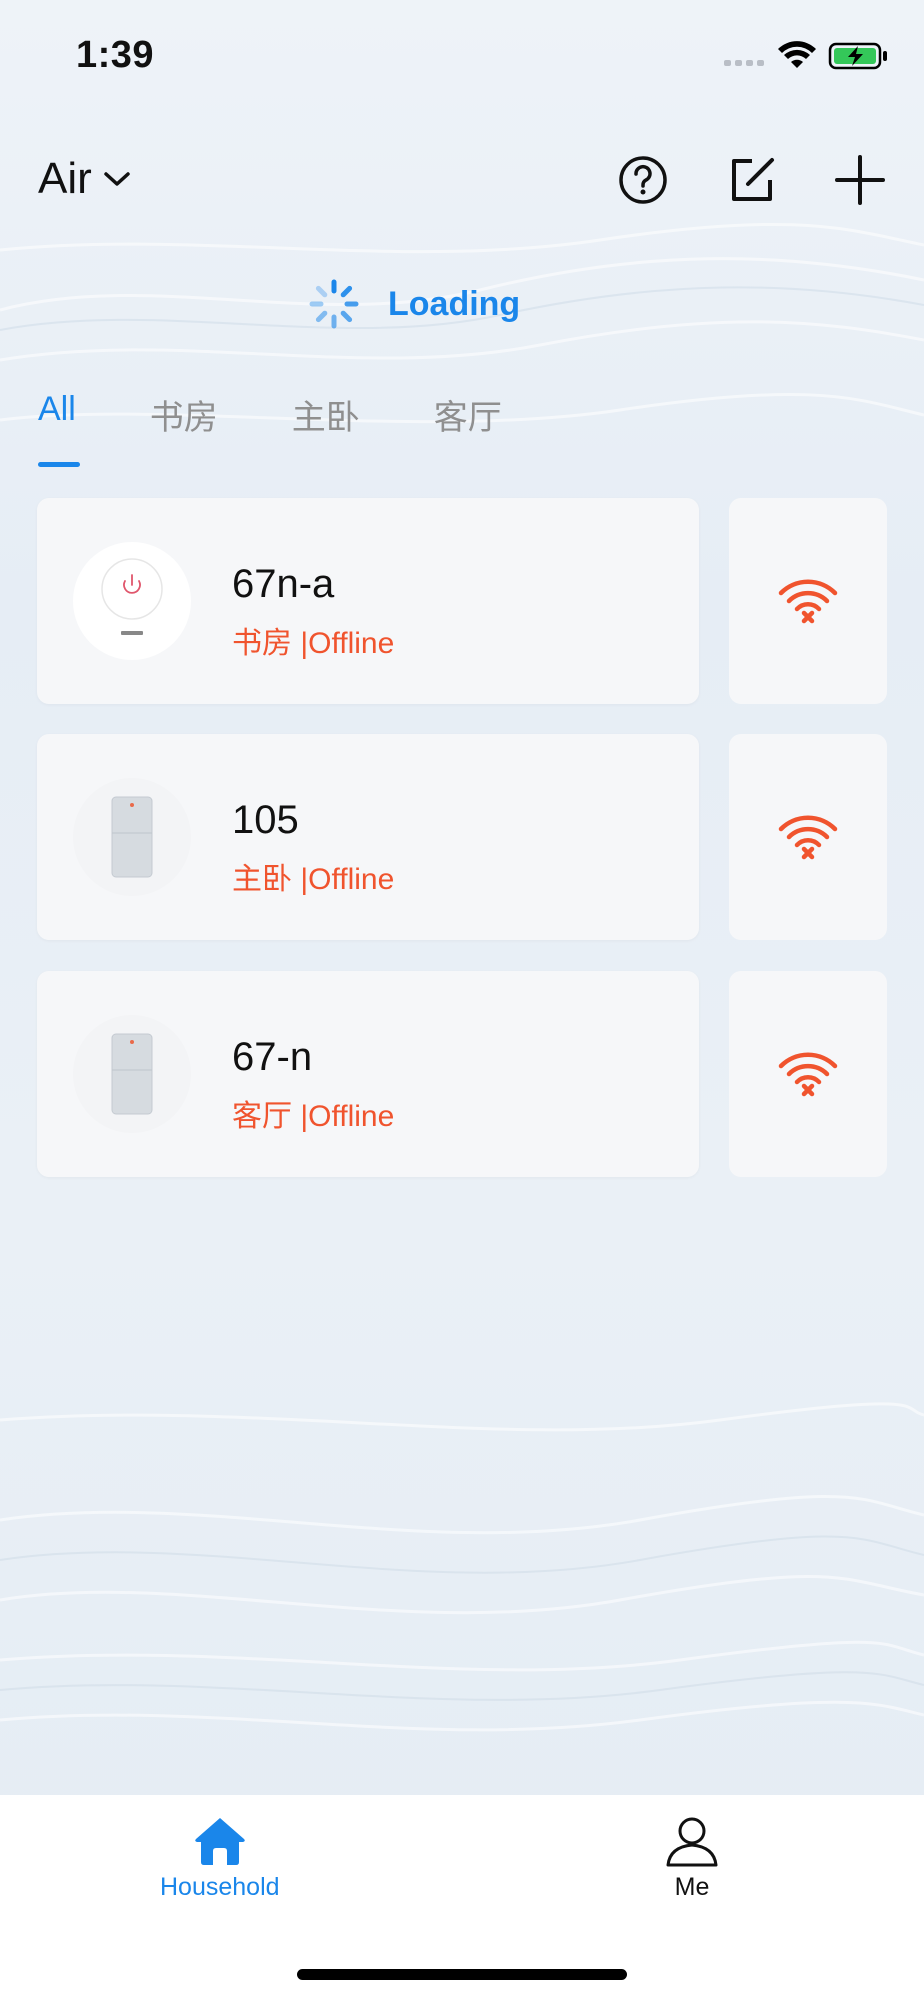 This screenshot has height=2000, width=924. What do you see at coordinates (462, 1897) in the screenshot?
I see `bottom-tab-bar: Household Me` at bounding box center [462, 1897].